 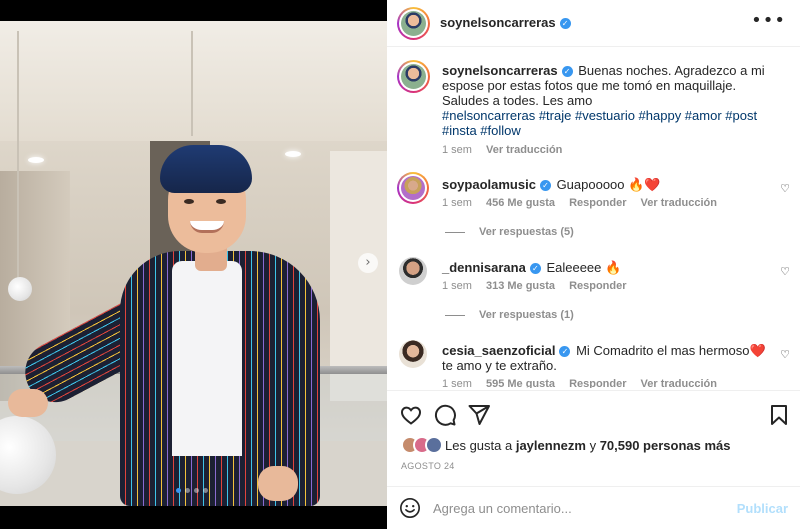 I want to click on author-avatar, so click(x=413, y=23).